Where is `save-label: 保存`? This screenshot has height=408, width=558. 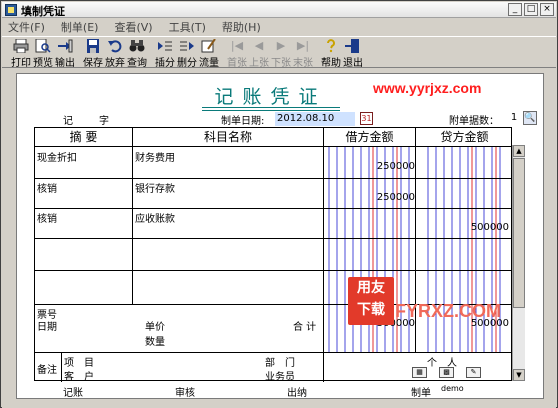
save-label: 保存 is located at coordinates (93, 63).